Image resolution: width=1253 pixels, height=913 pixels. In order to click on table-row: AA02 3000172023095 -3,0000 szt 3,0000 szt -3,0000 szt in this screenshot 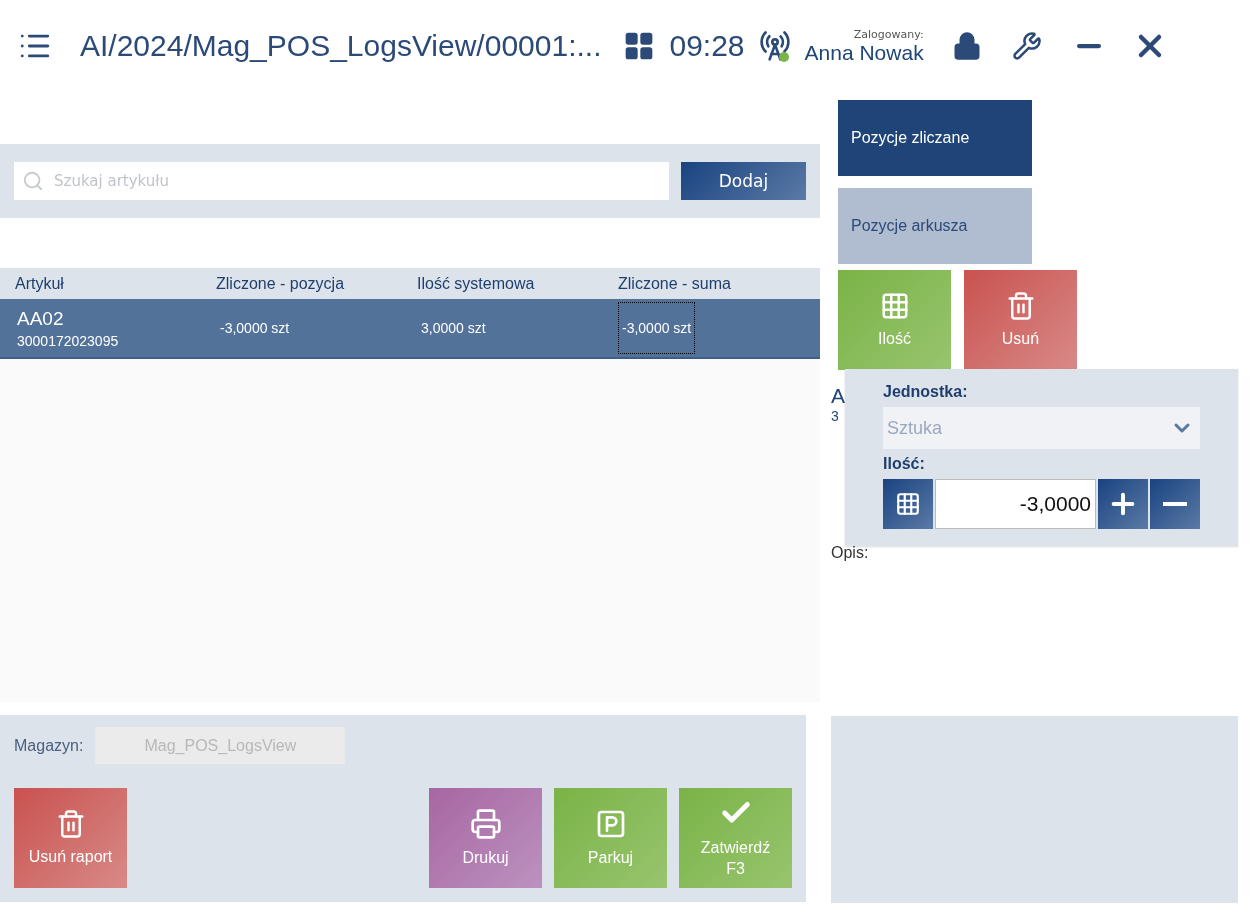, I will do `click(410, 329)`.